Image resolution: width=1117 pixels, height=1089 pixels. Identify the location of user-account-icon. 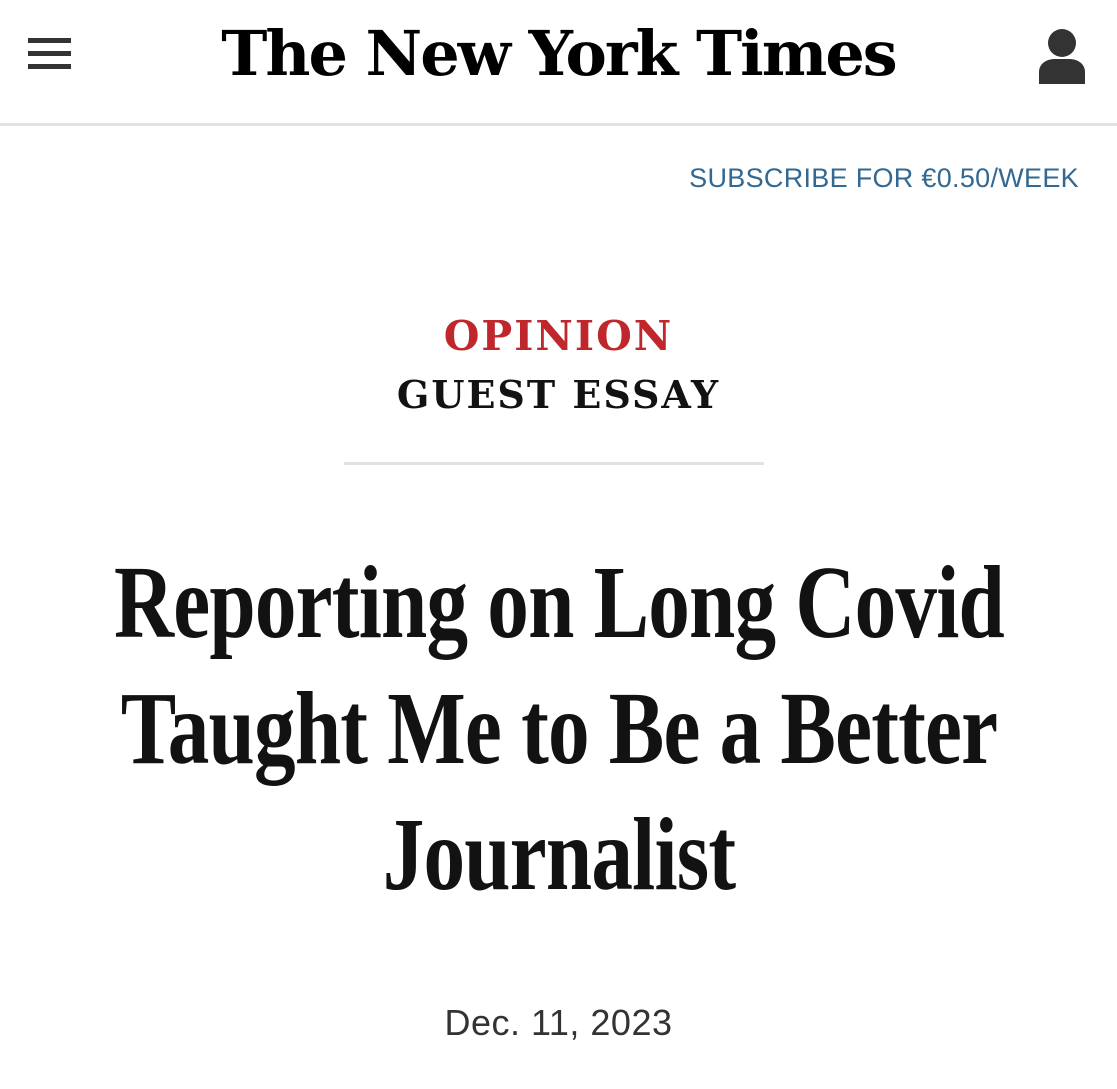
(1062, 55).